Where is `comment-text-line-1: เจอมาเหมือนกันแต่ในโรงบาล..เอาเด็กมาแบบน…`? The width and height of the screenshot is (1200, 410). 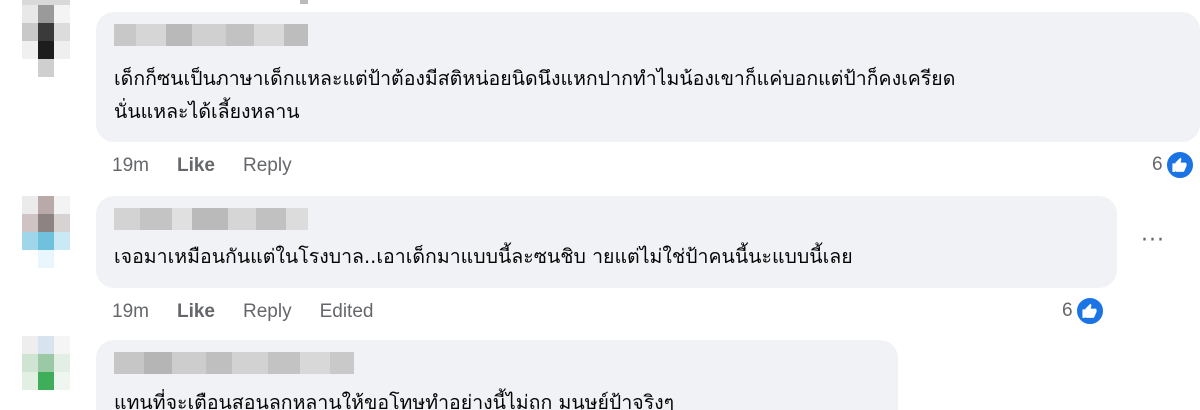 comment-text-line-1: เจอมาเหมือนกันแต่ในโรงบาล..เอาเด็กมาแบบน… is located at coordinates (483, 256).